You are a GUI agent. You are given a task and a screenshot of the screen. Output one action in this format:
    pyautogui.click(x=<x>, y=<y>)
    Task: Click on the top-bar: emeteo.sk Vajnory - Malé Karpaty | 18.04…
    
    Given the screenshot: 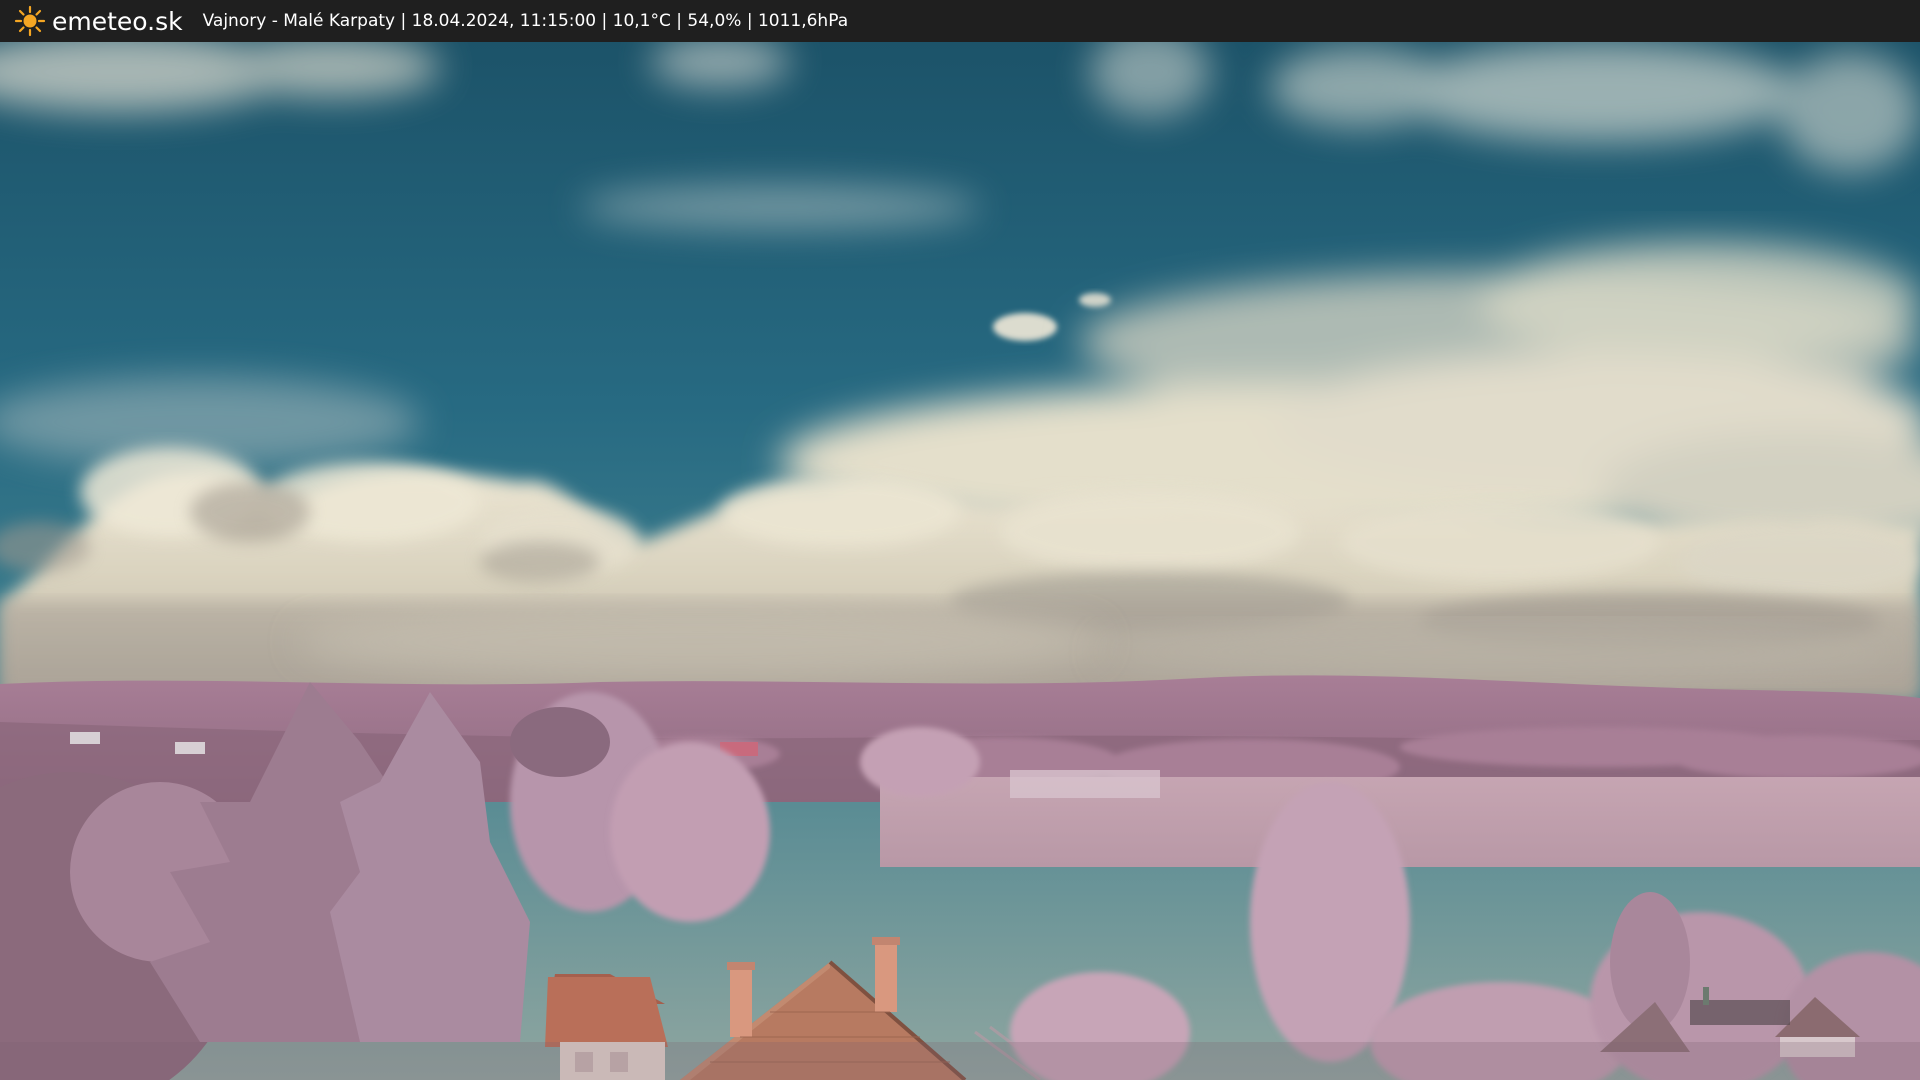 What is the action you would take?
    pyautogui.click(x=960, y=21)
    